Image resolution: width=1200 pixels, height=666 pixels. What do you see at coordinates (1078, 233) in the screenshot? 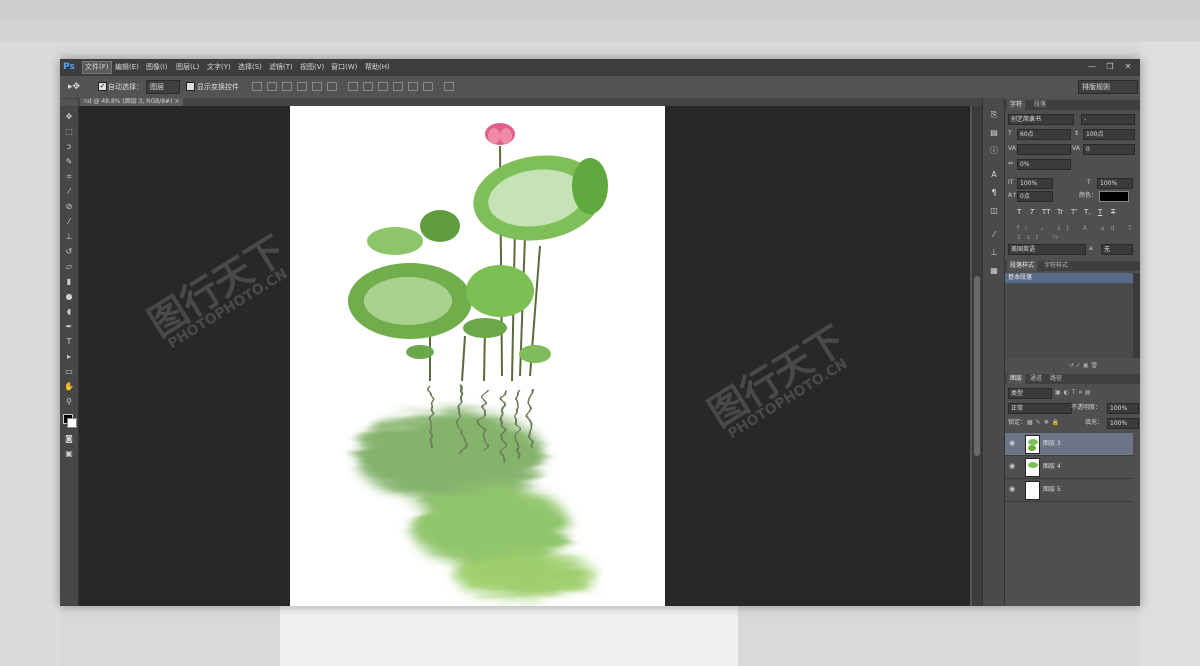
I see `opentype-buttons: fi ℴ st A ad T 1st ½` at bounding box center [1078, 233].